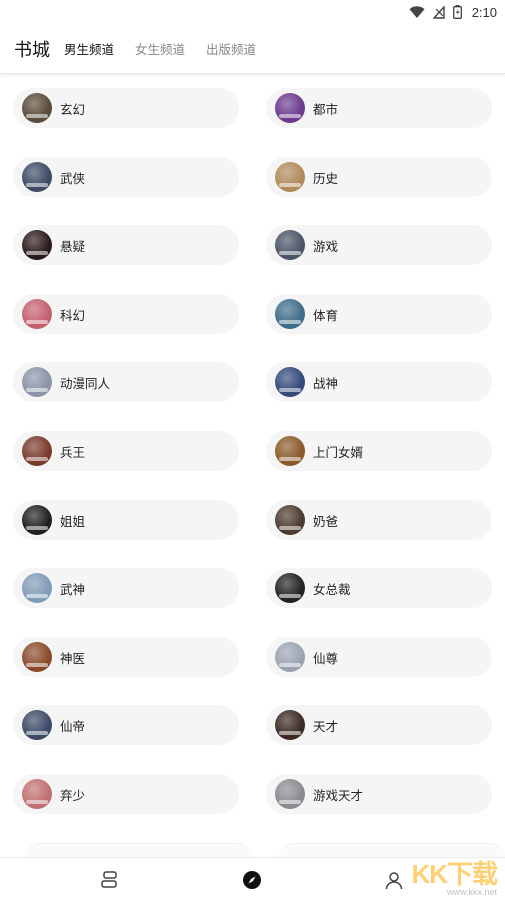  What do you see at coordinates (379, 794) in the screenshot?
I see `category-card: 游戏天才` at bounding box center [379, 794].